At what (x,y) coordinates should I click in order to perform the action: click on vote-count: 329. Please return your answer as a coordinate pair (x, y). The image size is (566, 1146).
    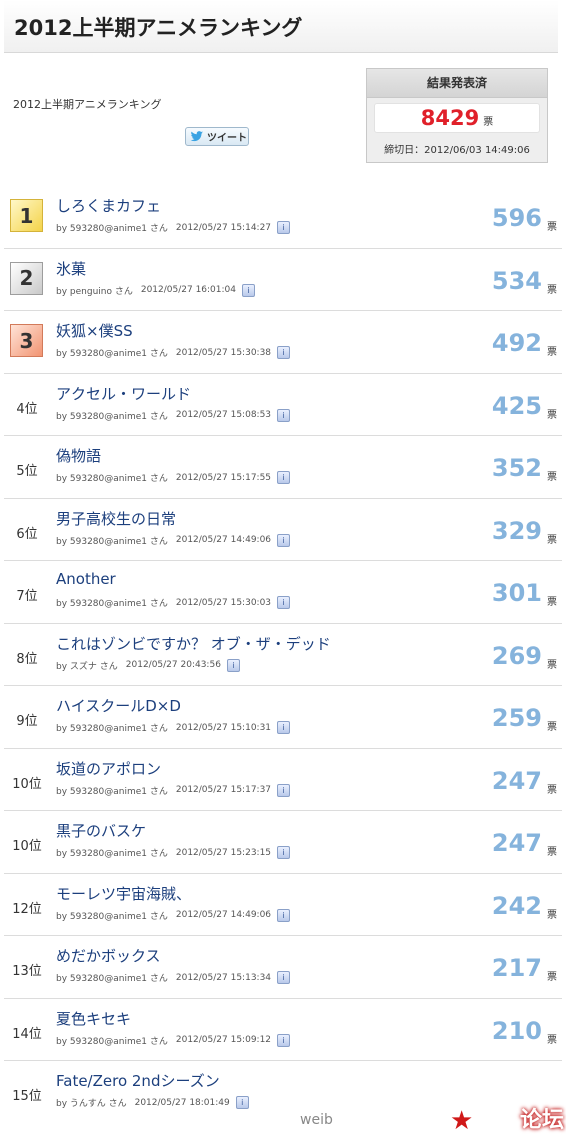
    Looking at the image, I should click on (516, 530).